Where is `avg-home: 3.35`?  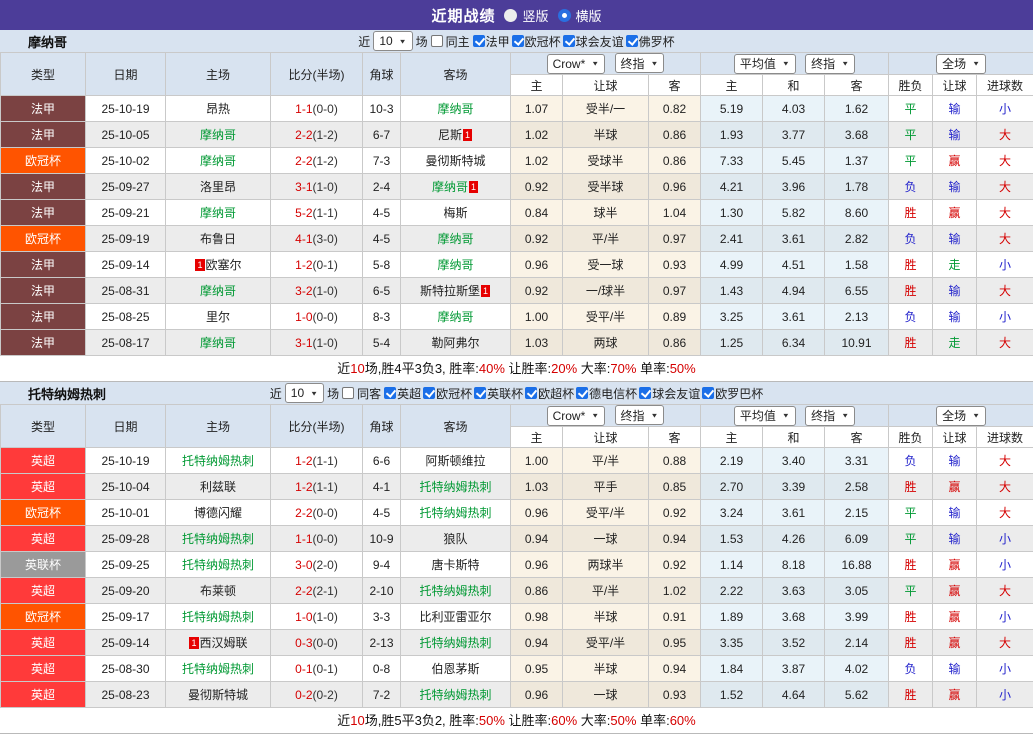
avg-home: 3.35 is located at coordinates (732, 643).